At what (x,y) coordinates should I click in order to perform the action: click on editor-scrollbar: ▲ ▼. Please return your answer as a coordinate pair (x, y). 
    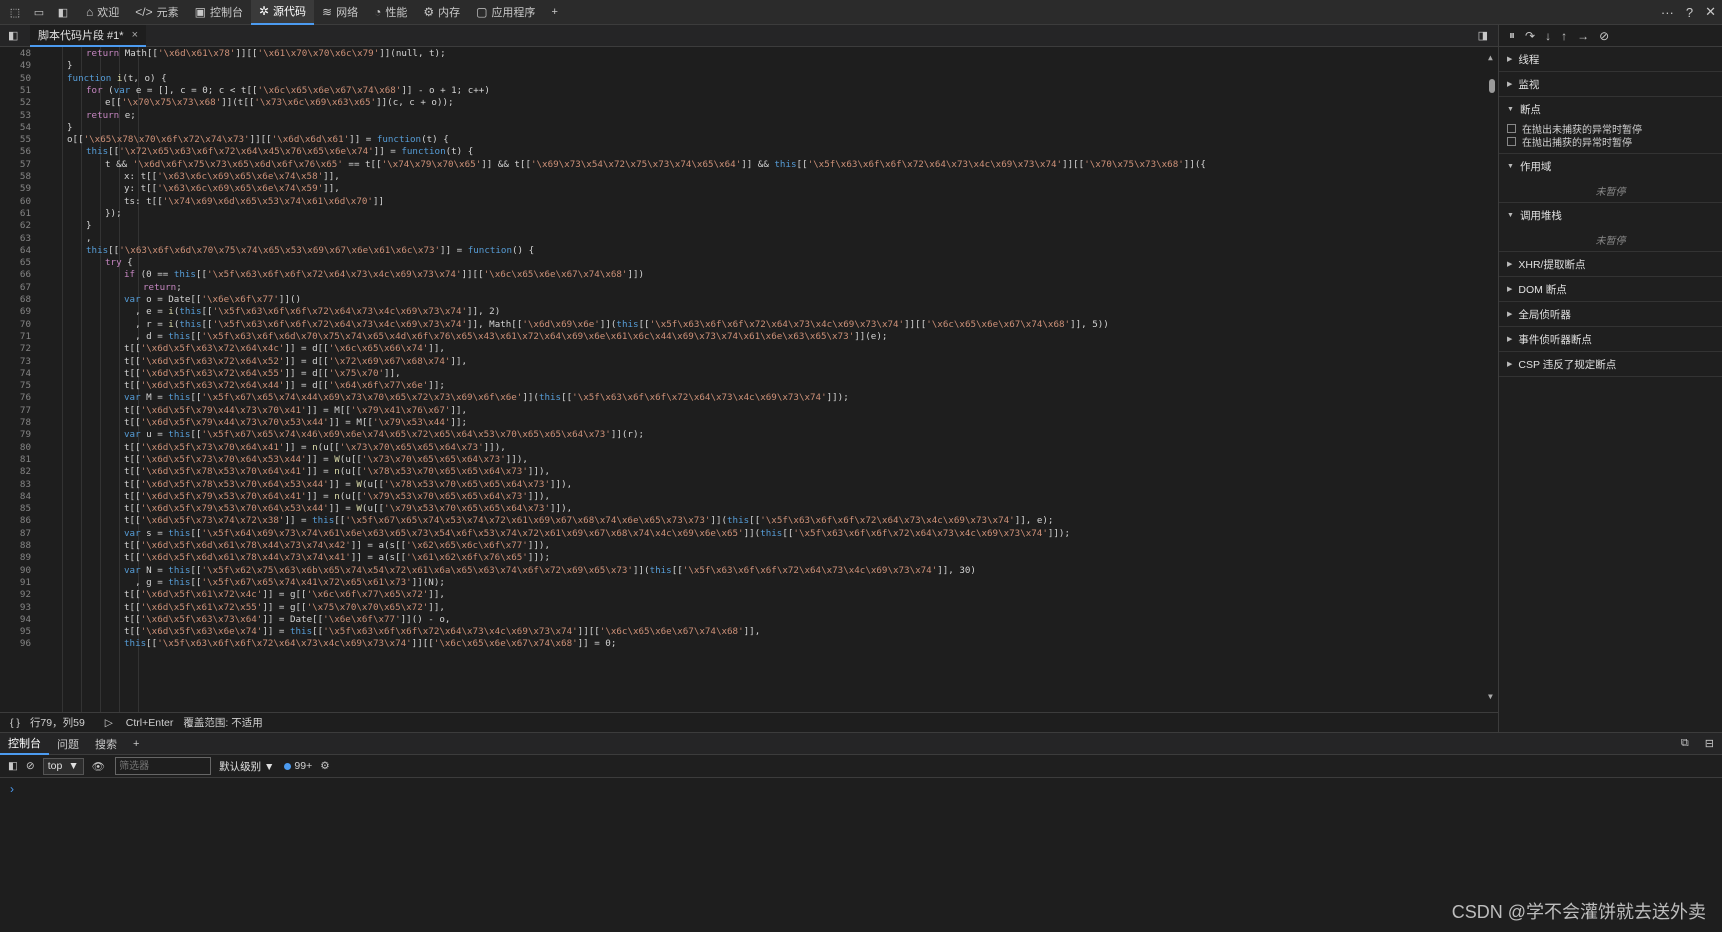
    Looking at the image, I should click on (1492, 379).